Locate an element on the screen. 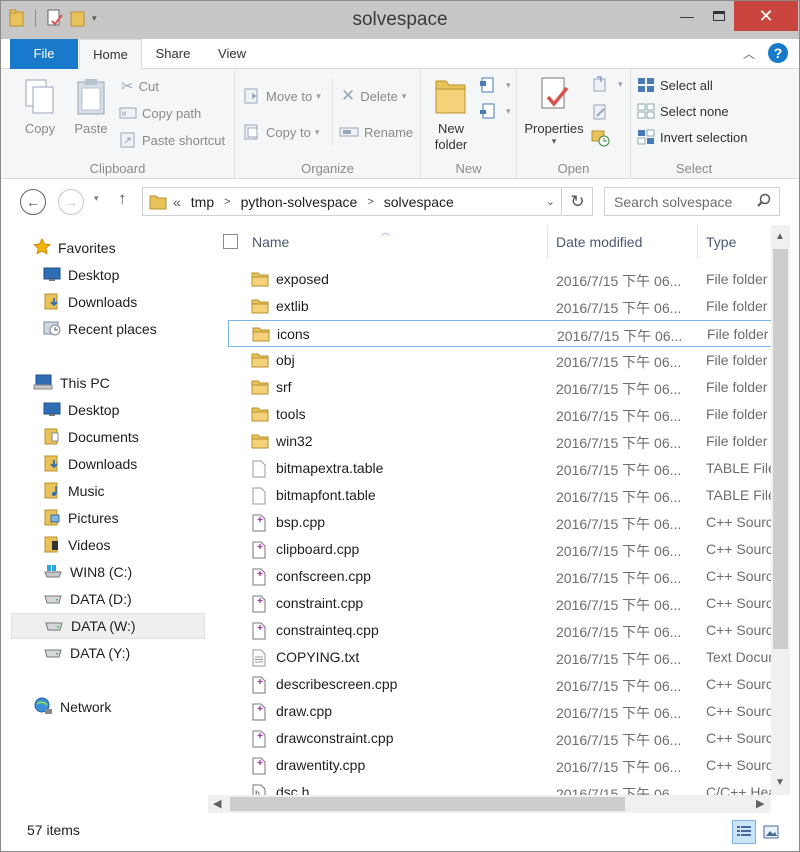 The height and width of the screenshot is (852, 800). tab-file: File is located at coordinates (44, 54).